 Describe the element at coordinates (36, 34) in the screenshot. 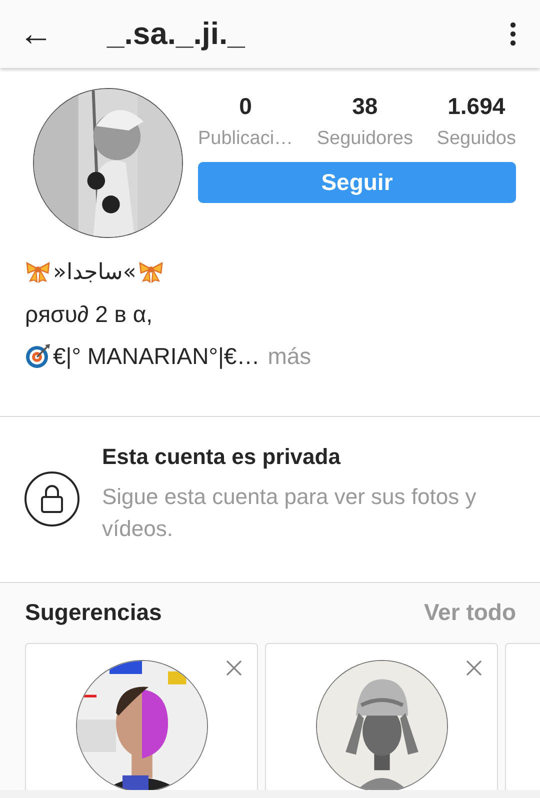

I see `back-button: ←` at that location.